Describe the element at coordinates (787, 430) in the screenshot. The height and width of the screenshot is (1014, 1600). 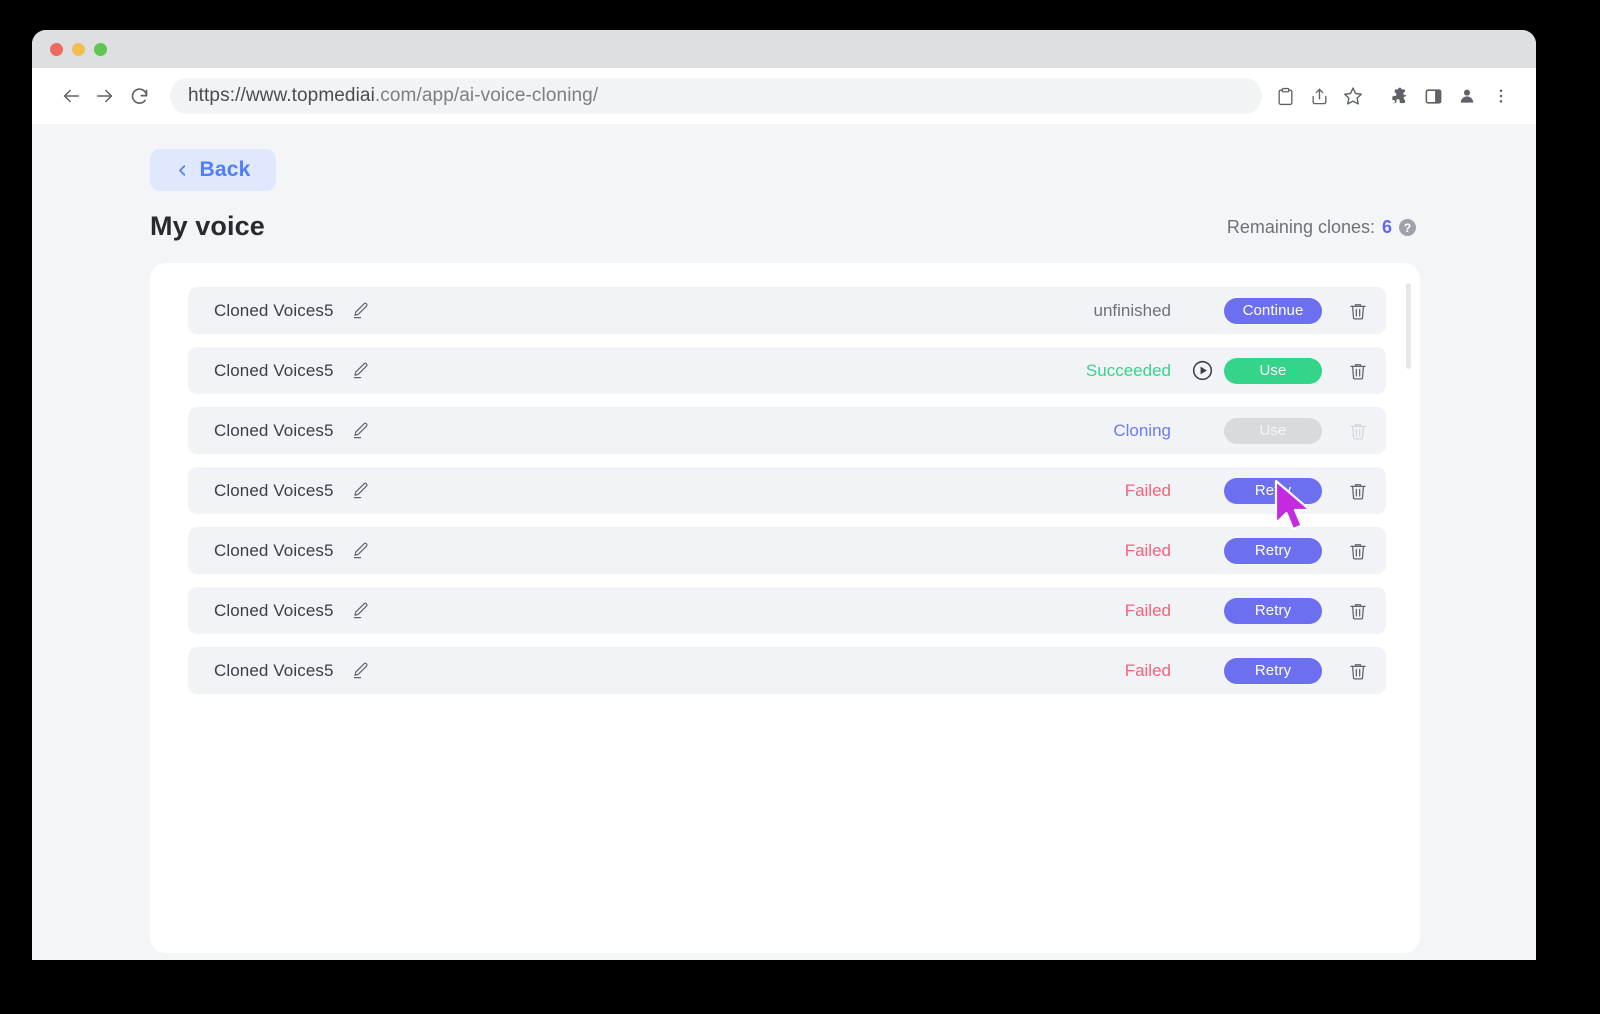
I see `voice-row: Cloned Voices5 Cloning Use` at that location.